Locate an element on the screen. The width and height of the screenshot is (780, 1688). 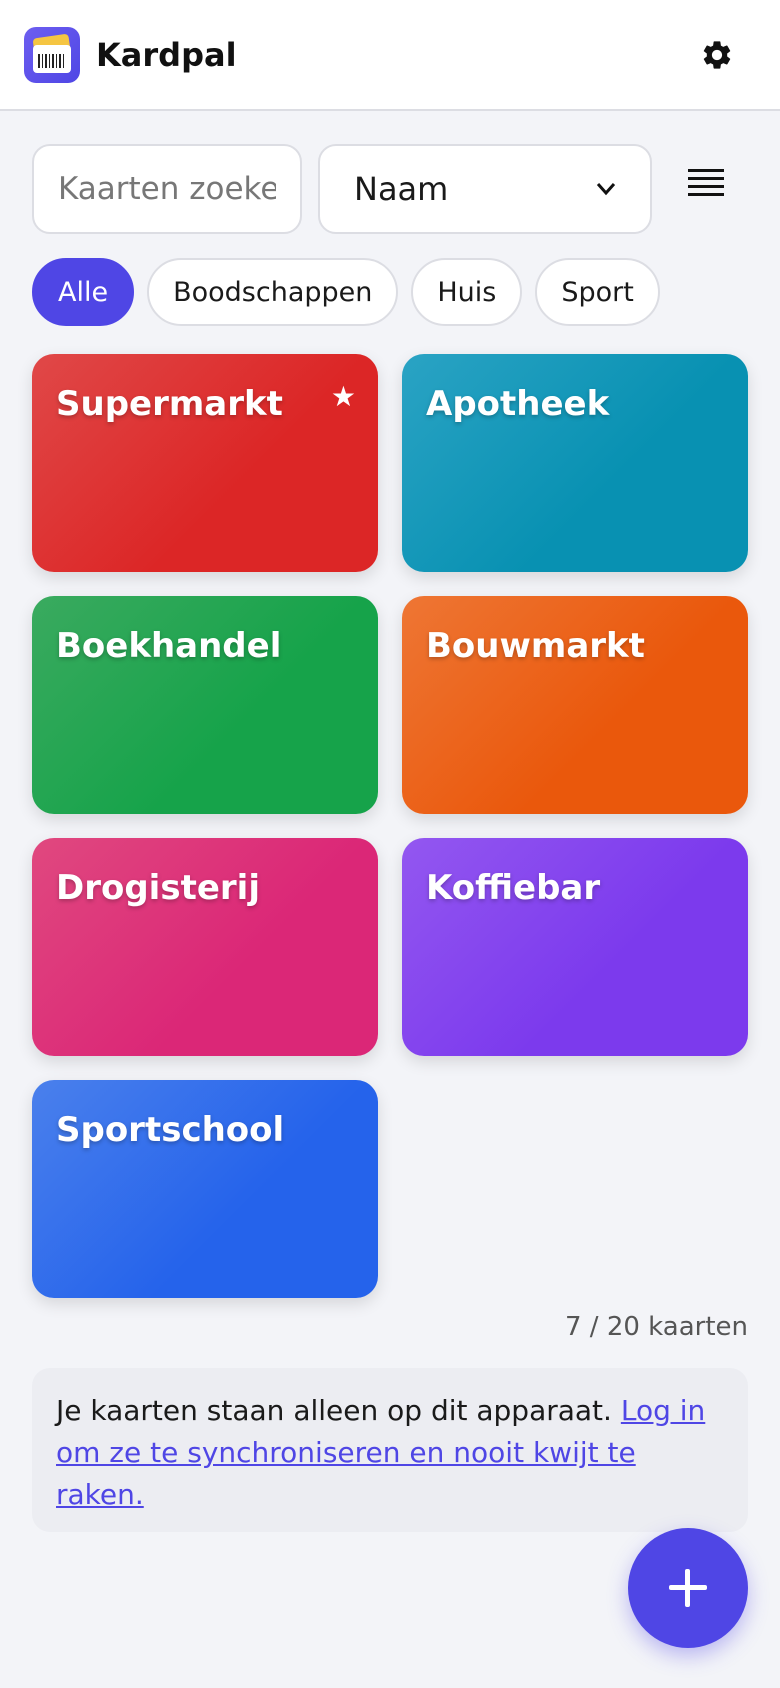
filter-chip-huis: Huis is located at coordinates (467, 292).